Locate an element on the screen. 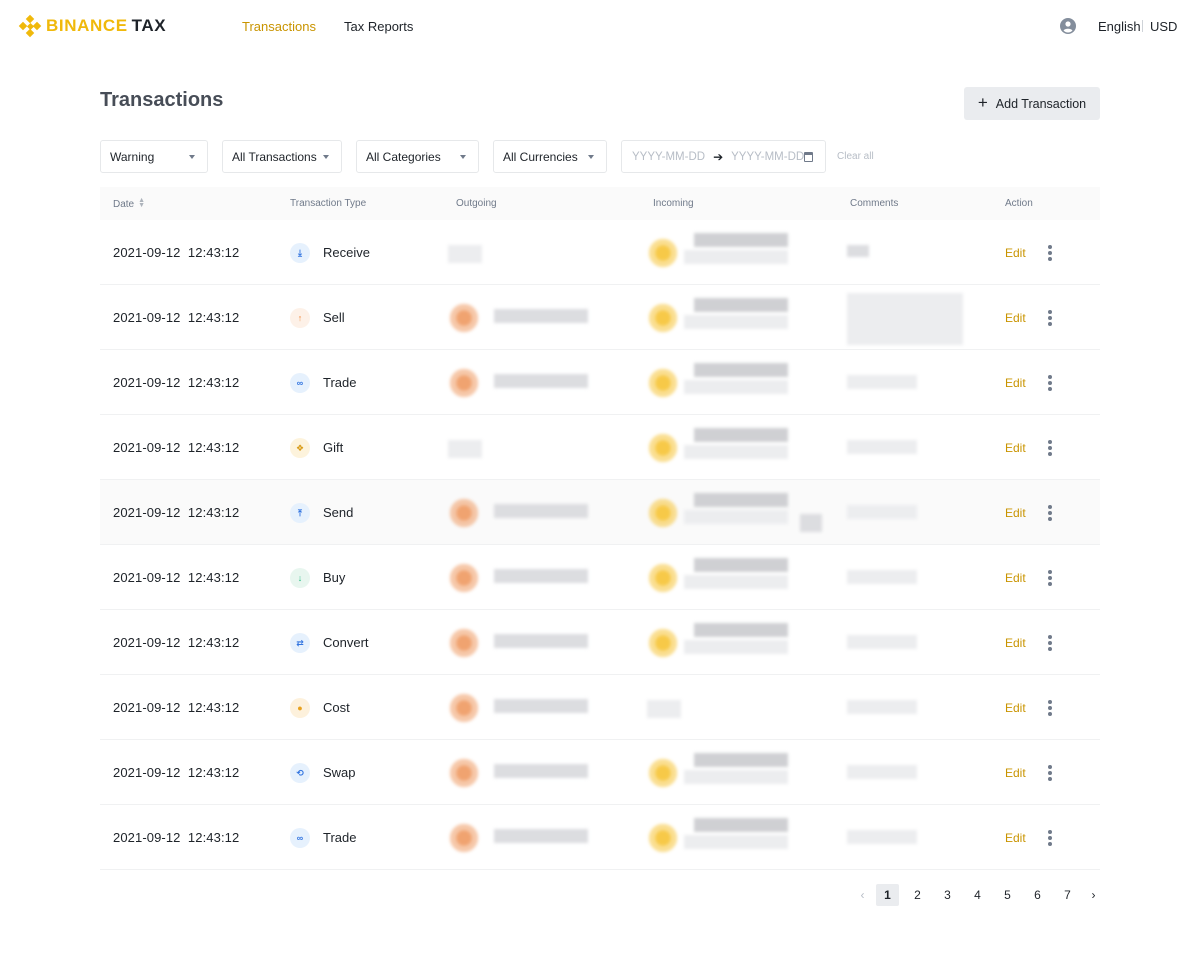 The width and height of the screenshot is (1200, 958). transaction-type: Send is located at coordinates (338, 512).